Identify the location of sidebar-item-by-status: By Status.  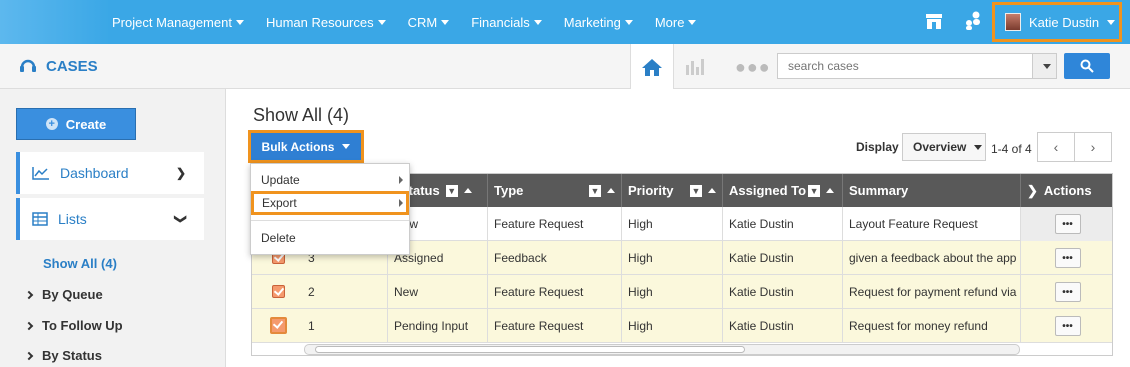
(63, 355).